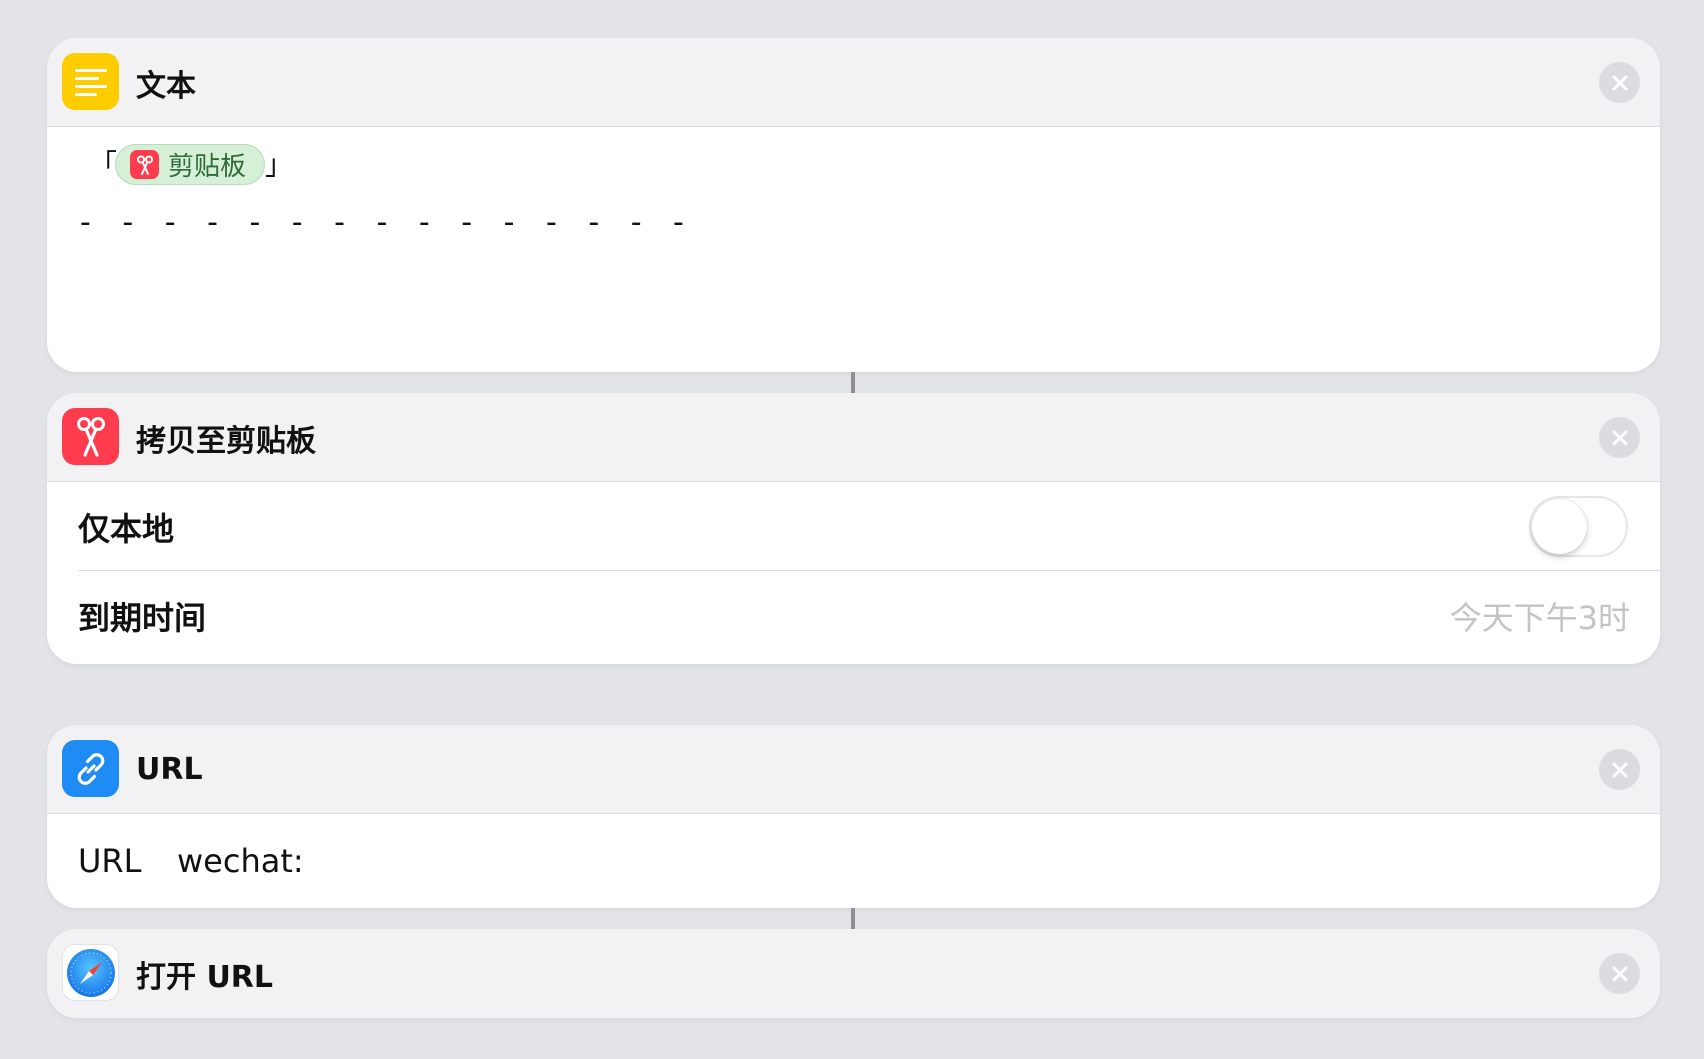 This screenshot has height=1059, width=1704. What do you see at coordinates (142, 617) in the screenshot?
I see `expire-label: 到期时间` at bounding box center [142, 617].